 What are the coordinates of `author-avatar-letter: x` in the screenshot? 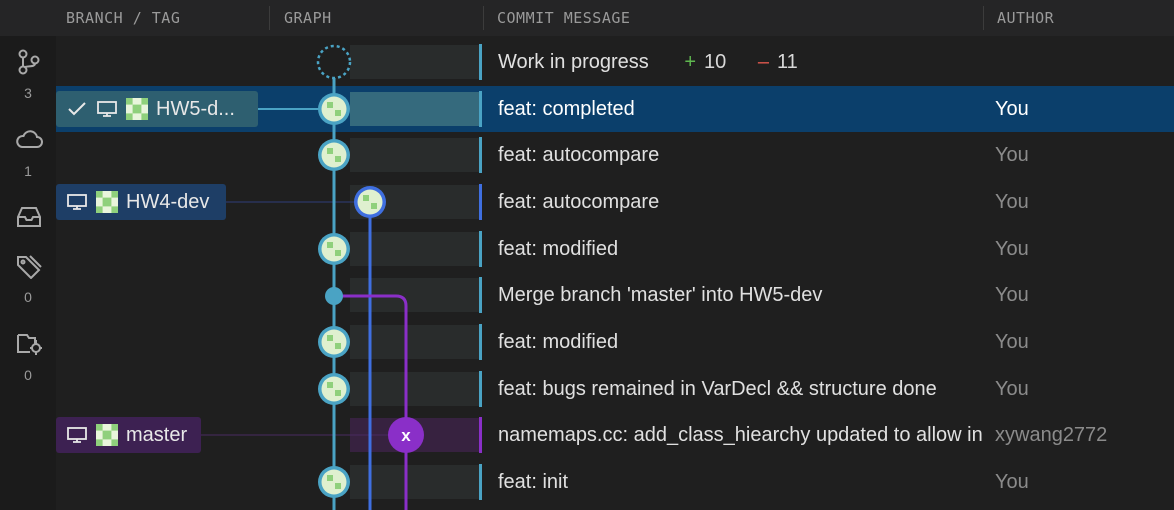 It's located at (406, 435).